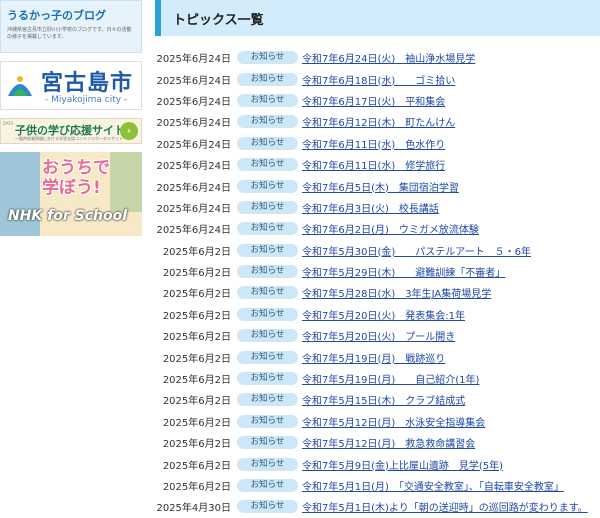  I want to click on nhk-banner-title-line1: おうちで, so click(76, 168).